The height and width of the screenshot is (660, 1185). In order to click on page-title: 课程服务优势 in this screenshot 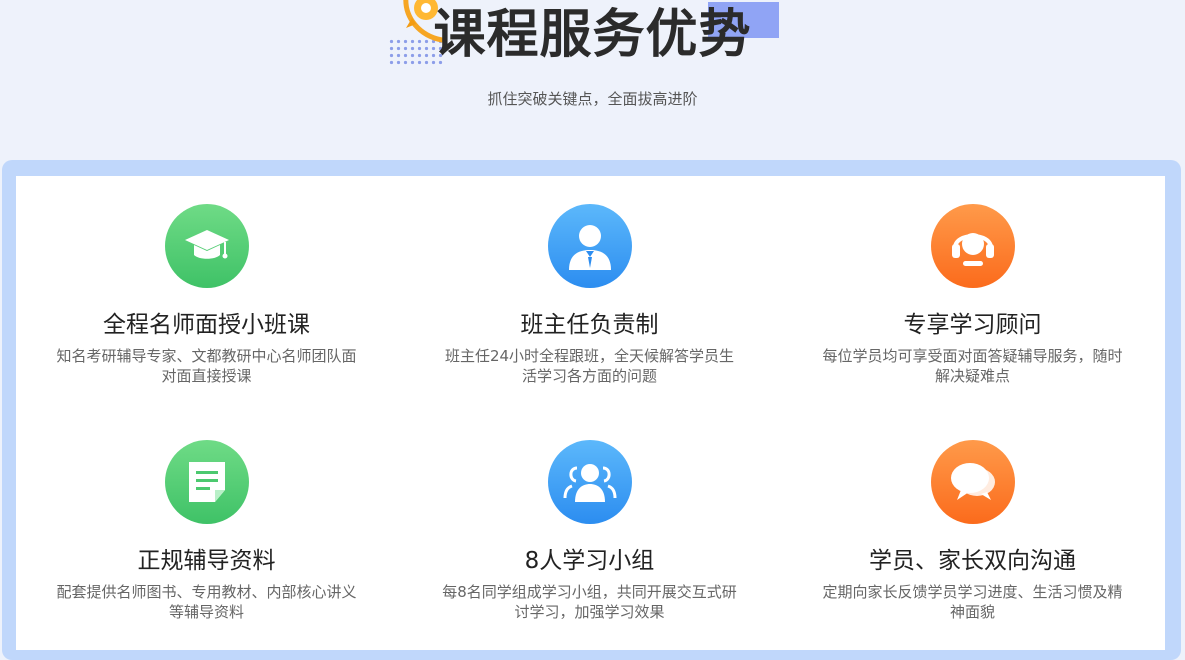, I will do `click(592, 35)`.